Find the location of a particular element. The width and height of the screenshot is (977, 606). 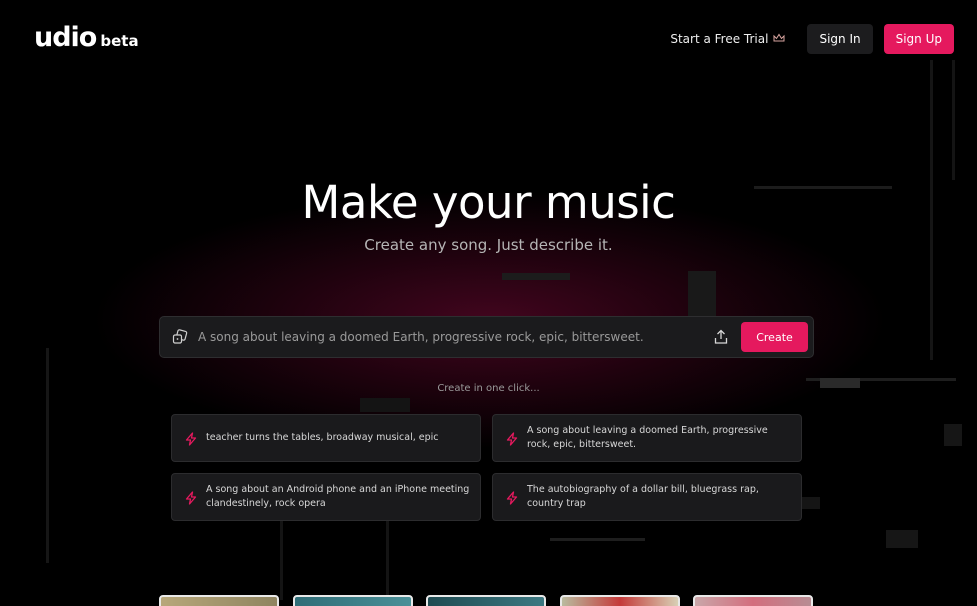

top-nav: Start a Free Trial Sign In Sign Up is located at coordinates (812, 39).